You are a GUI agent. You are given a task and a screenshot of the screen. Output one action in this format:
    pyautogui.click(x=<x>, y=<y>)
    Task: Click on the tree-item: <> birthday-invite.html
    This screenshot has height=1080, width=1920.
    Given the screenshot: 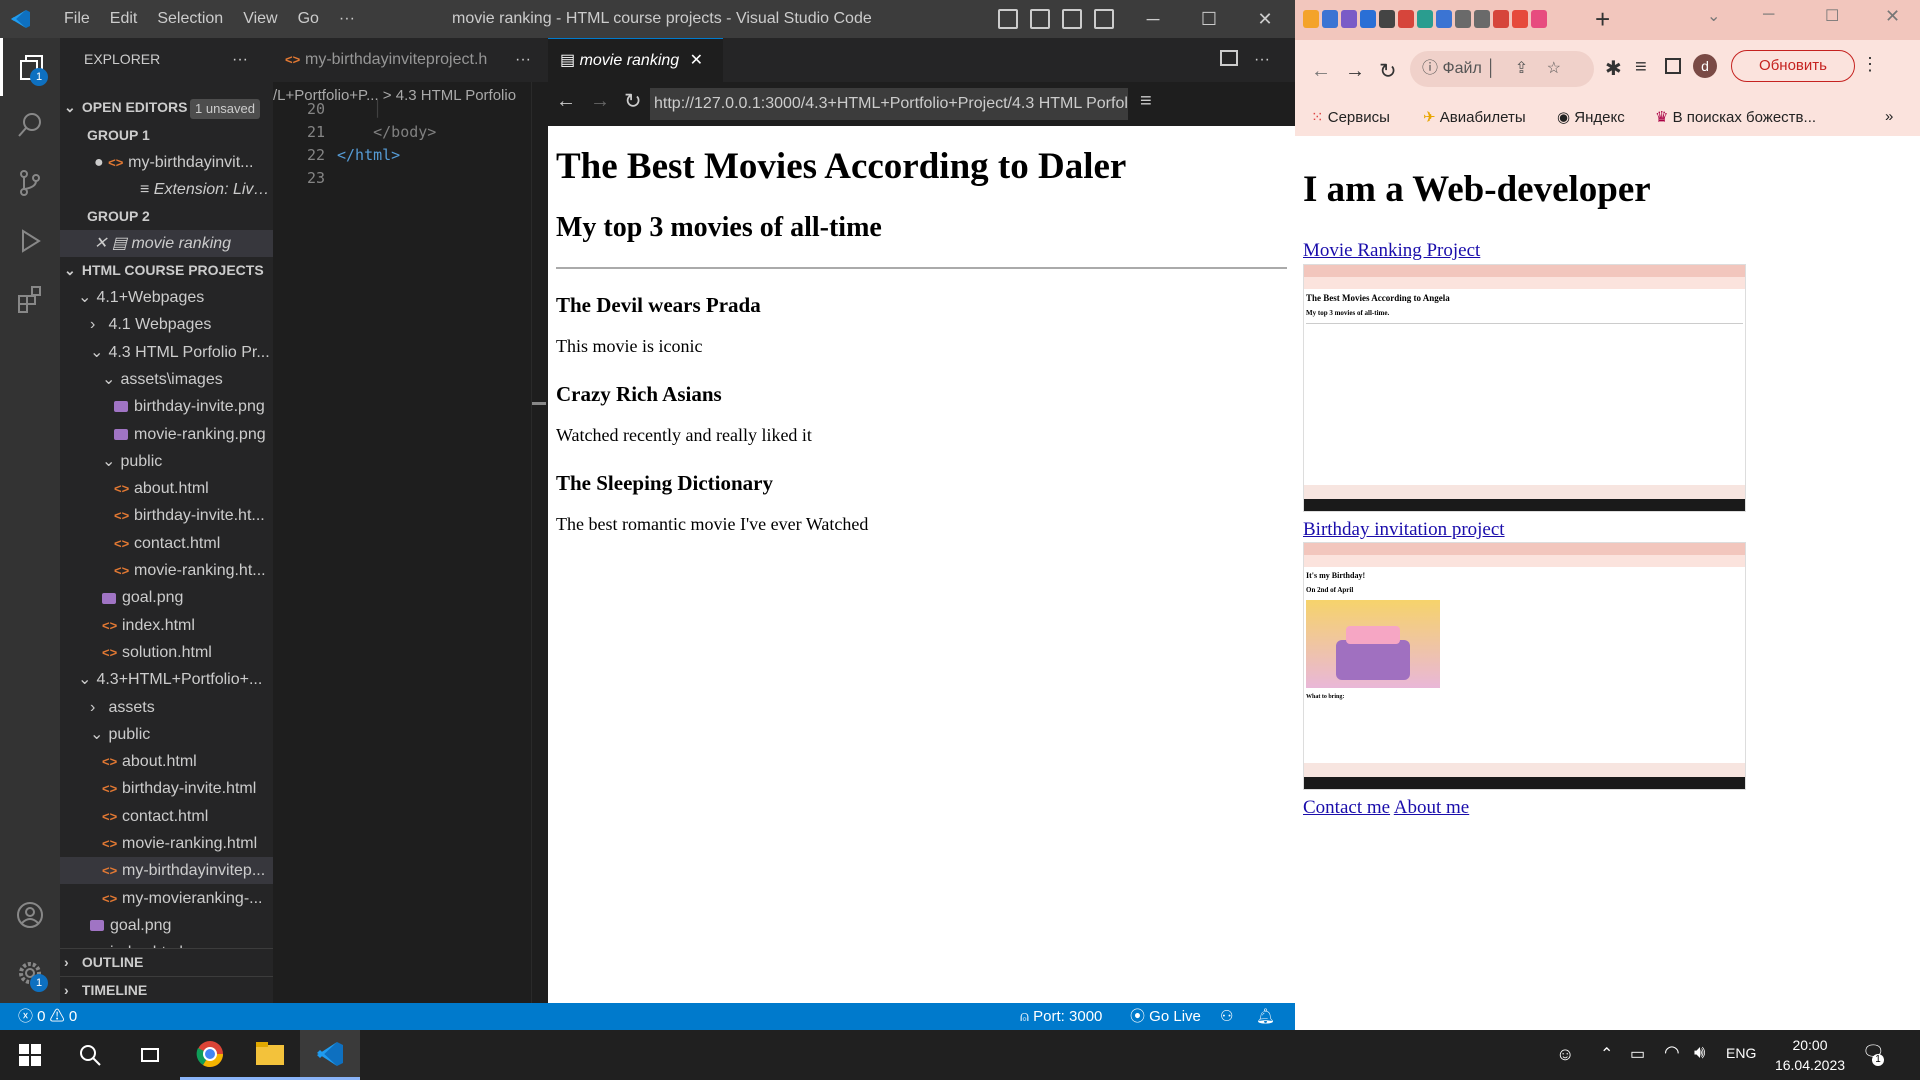 What is the action you would take?
    pyautogui.click(x=166, y=788)
    